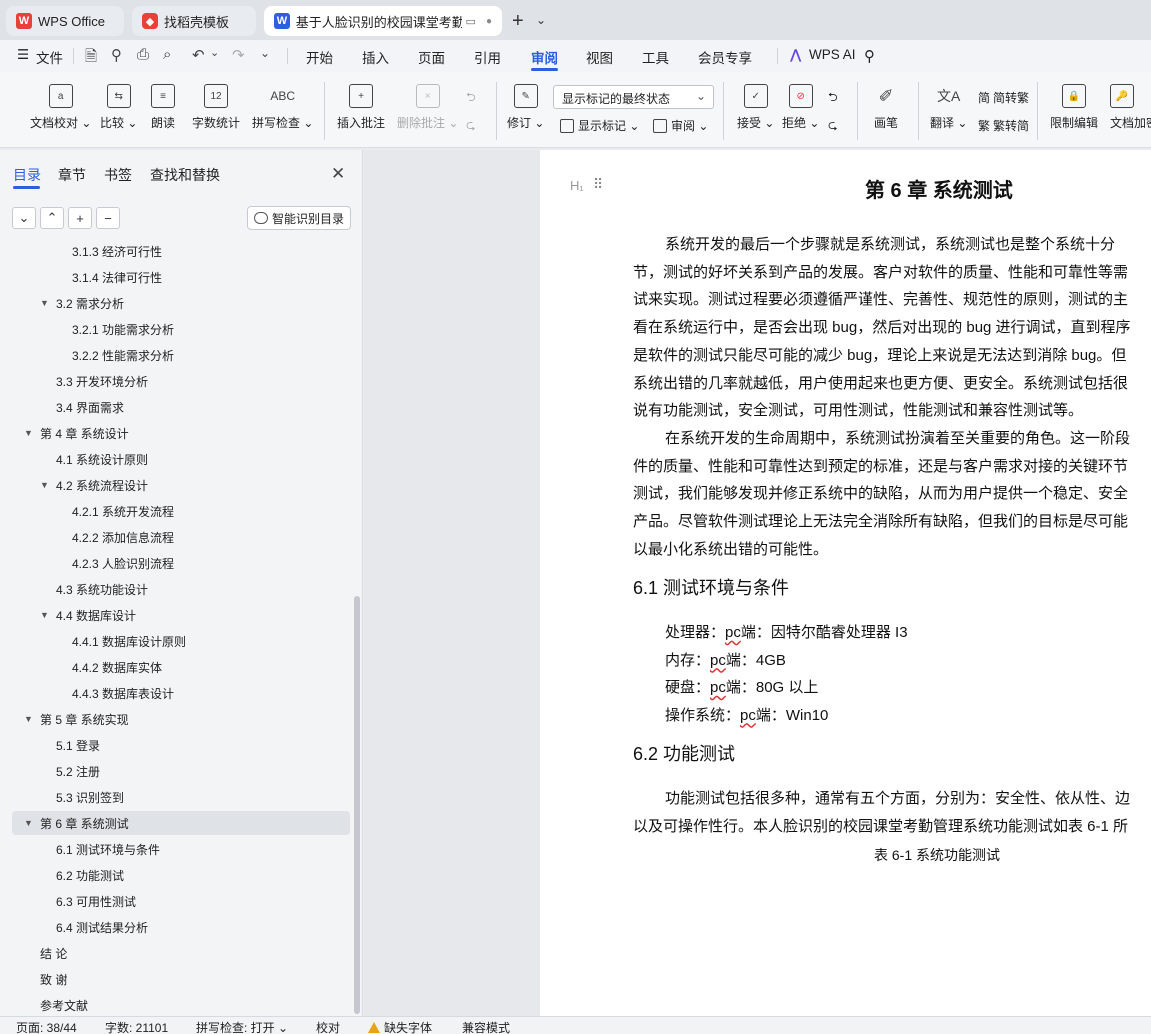  Describe the element at coordinates (136, 1026) in the screenshot. I see `word-count-status: 字数: 21101` at that location.